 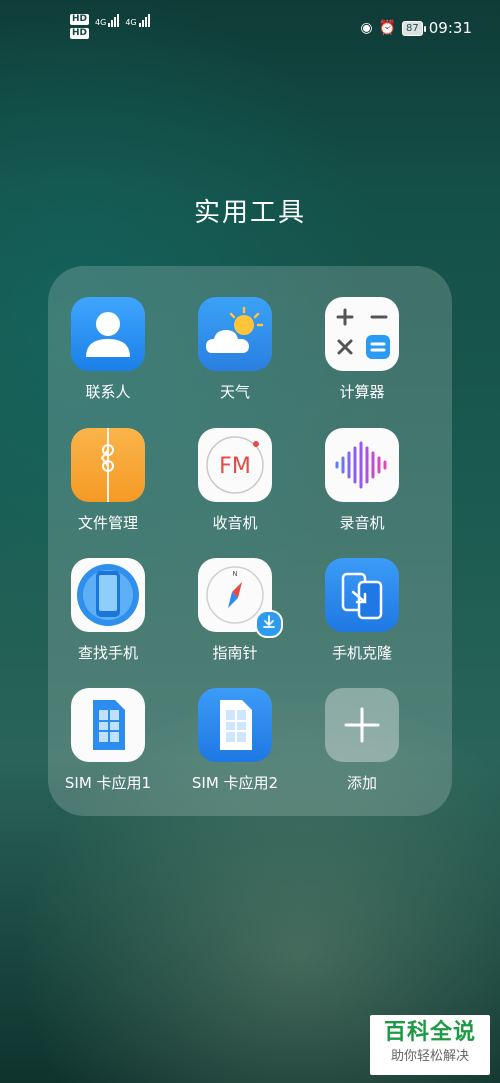 I want to click on phone-clone-icon, so click(x=362, y=595).